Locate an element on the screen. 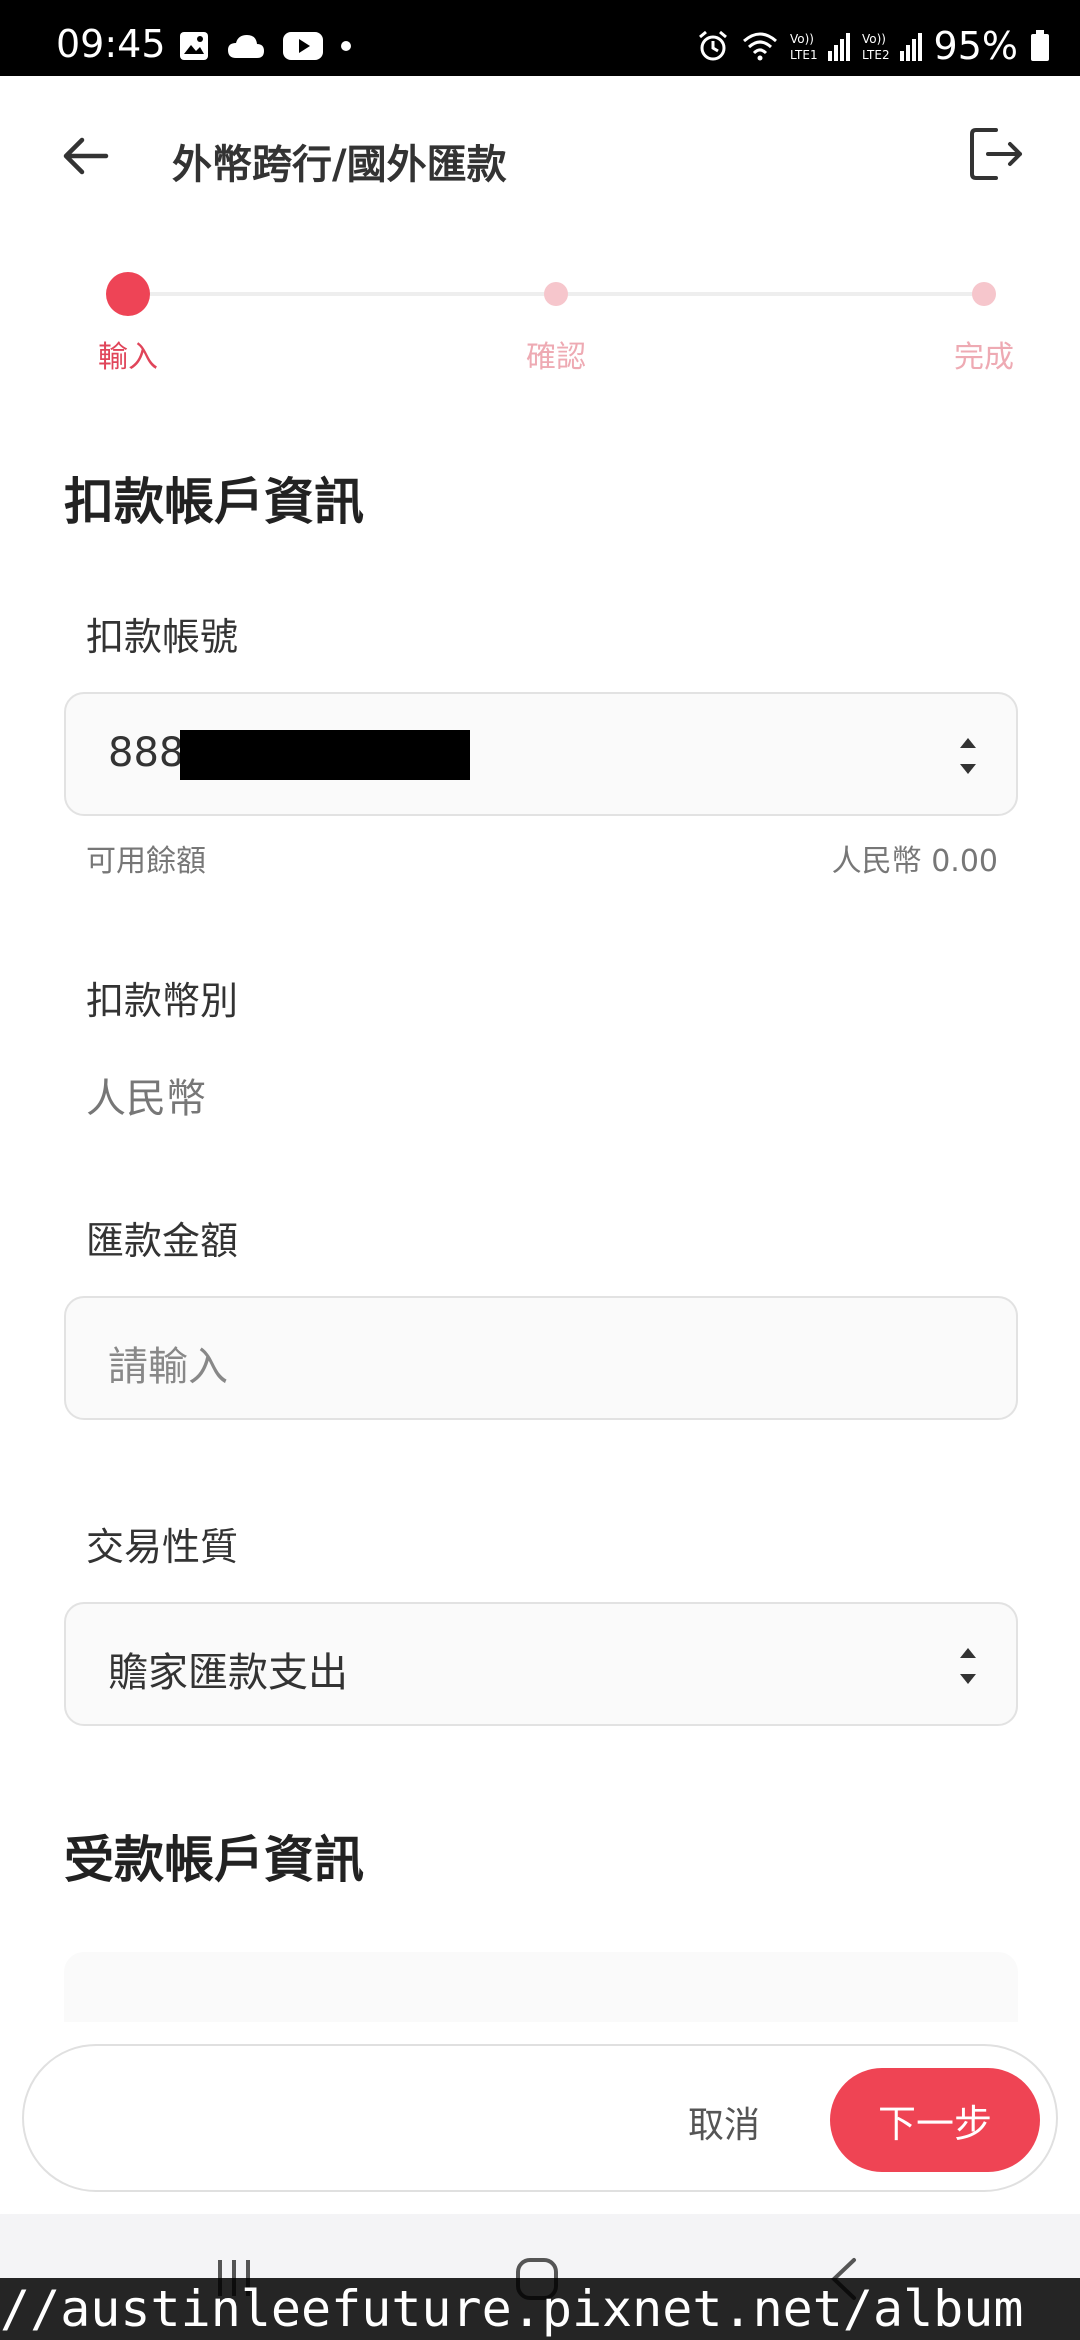 Image resolution: width=1080 pixels, height=2340 pixels. sim2-signal-icon: Vo)) LTE2 is located at coordinates (892, 46).